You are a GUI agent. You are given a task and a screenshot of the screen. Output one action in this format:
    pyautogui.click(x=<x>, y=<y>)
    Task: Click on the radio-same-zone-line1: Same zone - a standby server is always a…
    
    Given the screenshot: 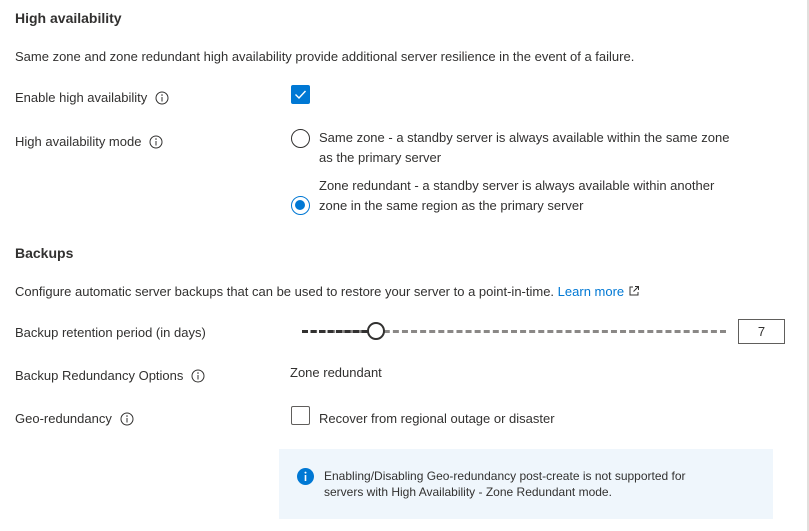 What is the action you would take?
    pyautogui.click(x=524, y=137)
    